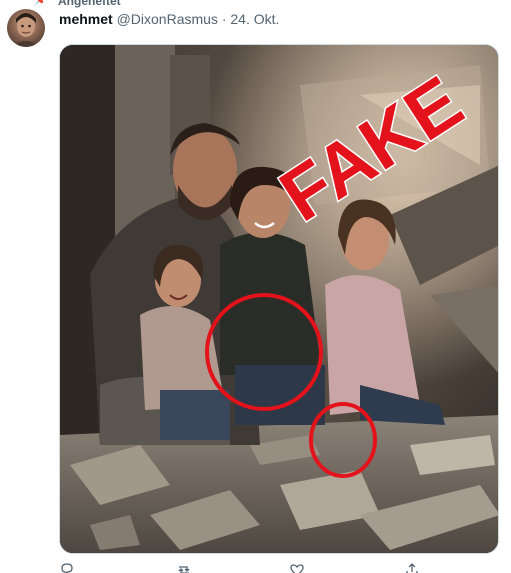  Describe the element at coordinates (297, 567) in the screenshot. I see `like-icon` at that location.